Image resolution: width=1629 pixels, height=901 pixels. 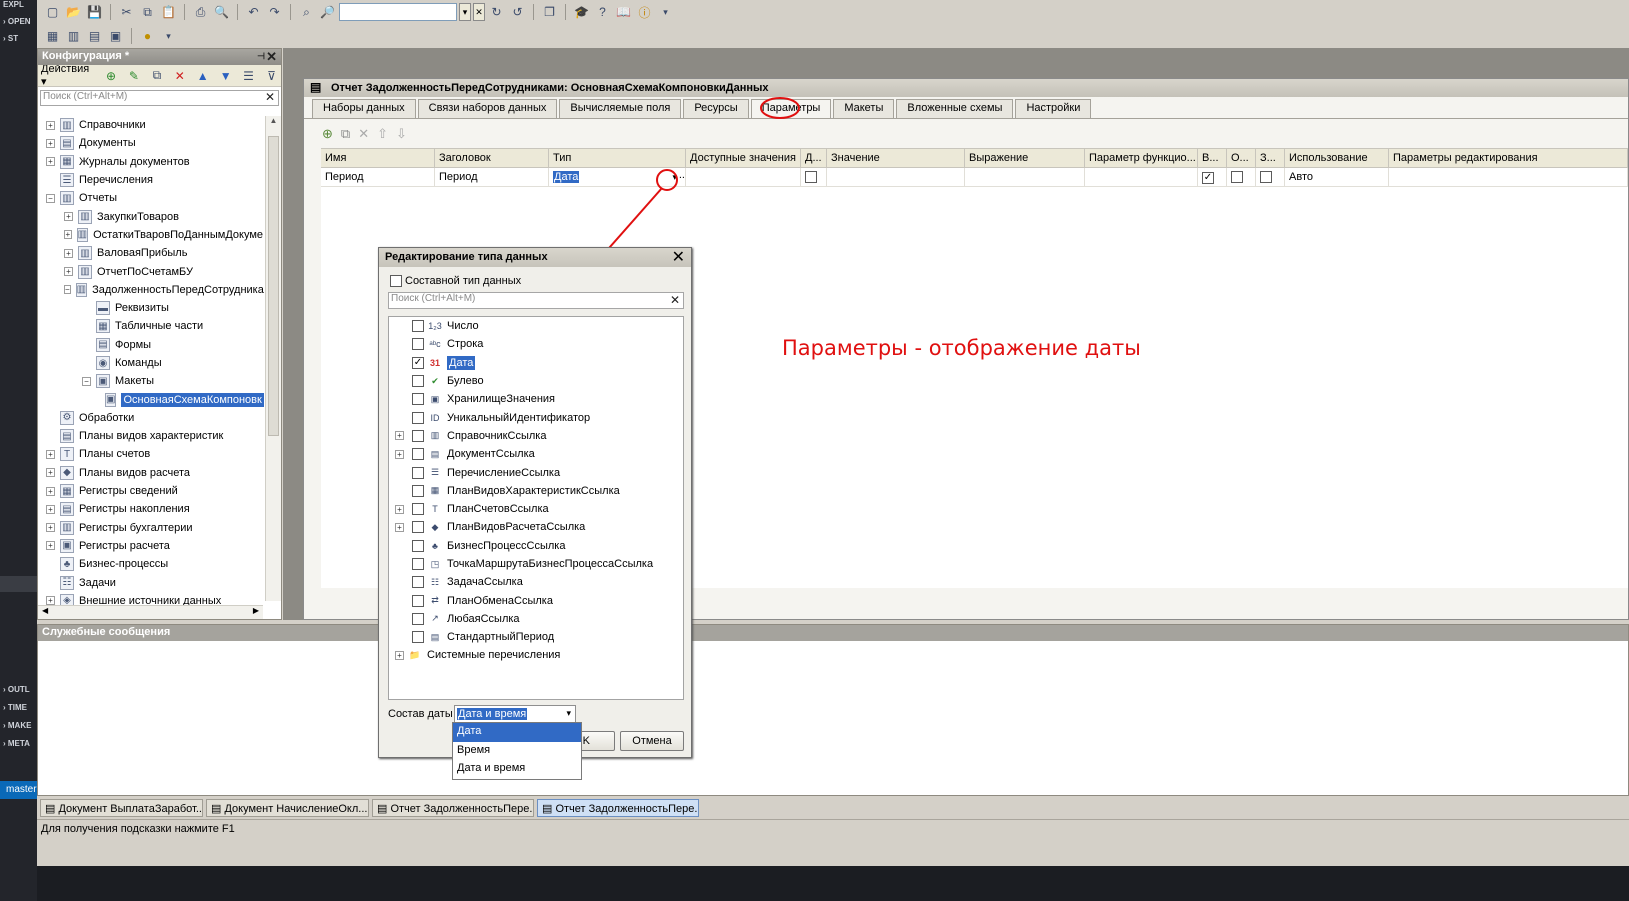 I want to click on type-label: ПеречислениеСсылка, so click(x=504, y=472).